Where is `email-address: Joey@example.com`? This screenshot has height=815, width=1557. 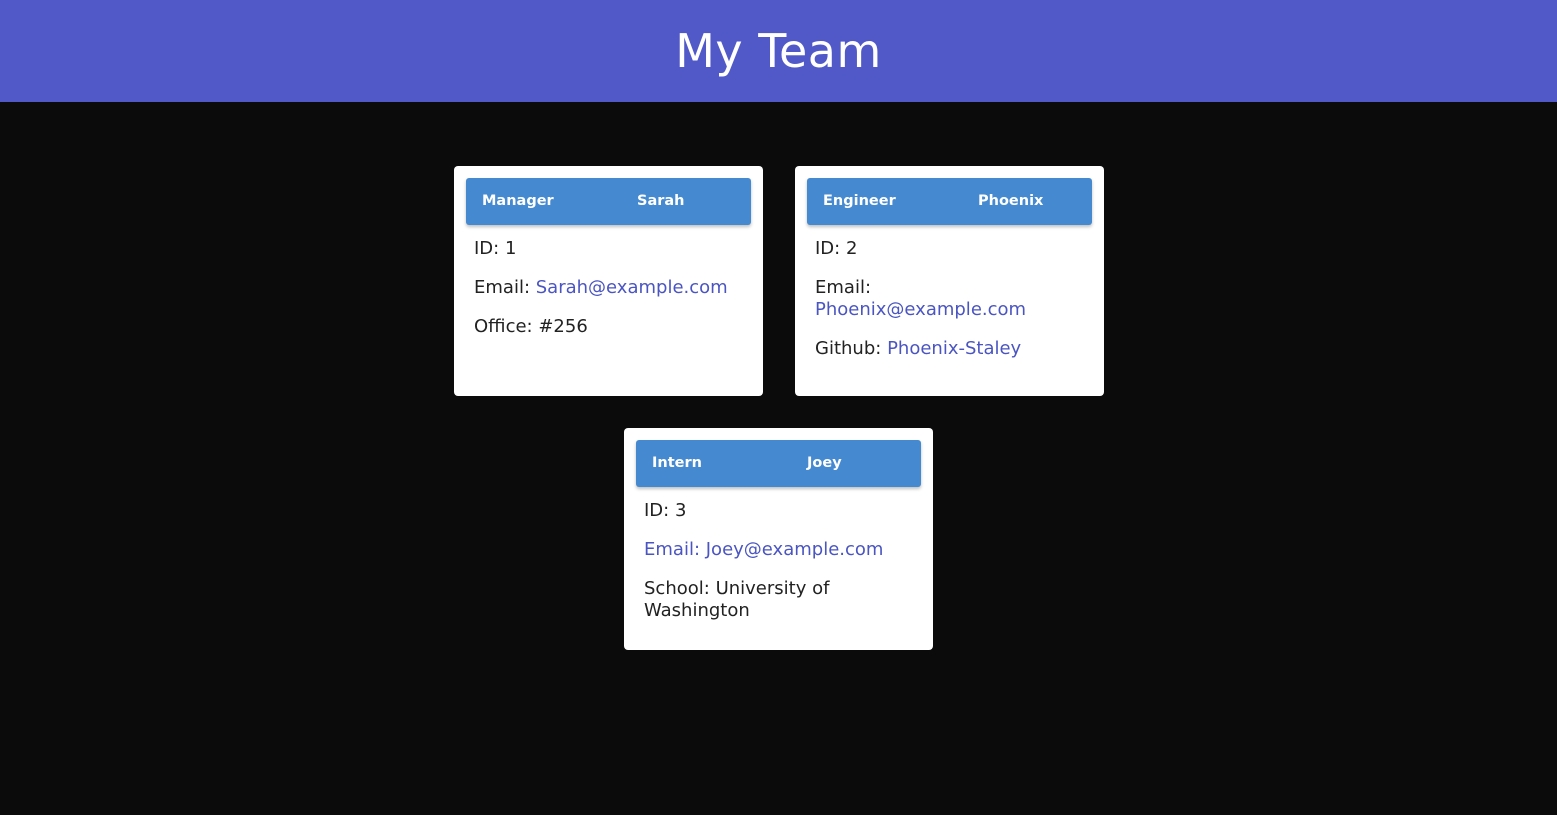
email-address: Joey@example.com is located at coordinates (794, 549).